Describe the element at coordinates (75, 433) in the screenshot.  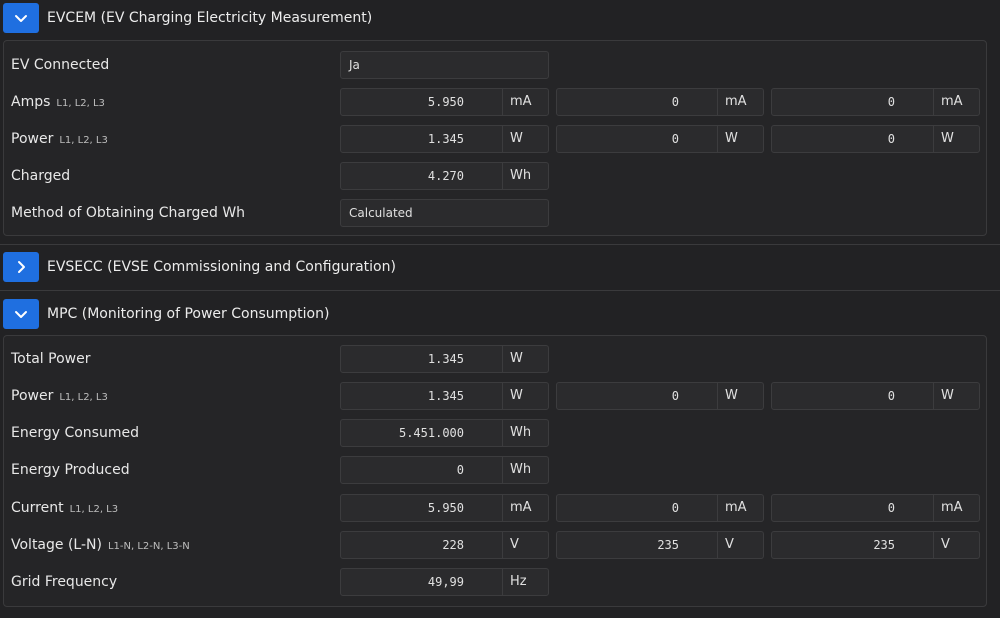
I see `energy-consumed-label: Energy Consumed` at that location.